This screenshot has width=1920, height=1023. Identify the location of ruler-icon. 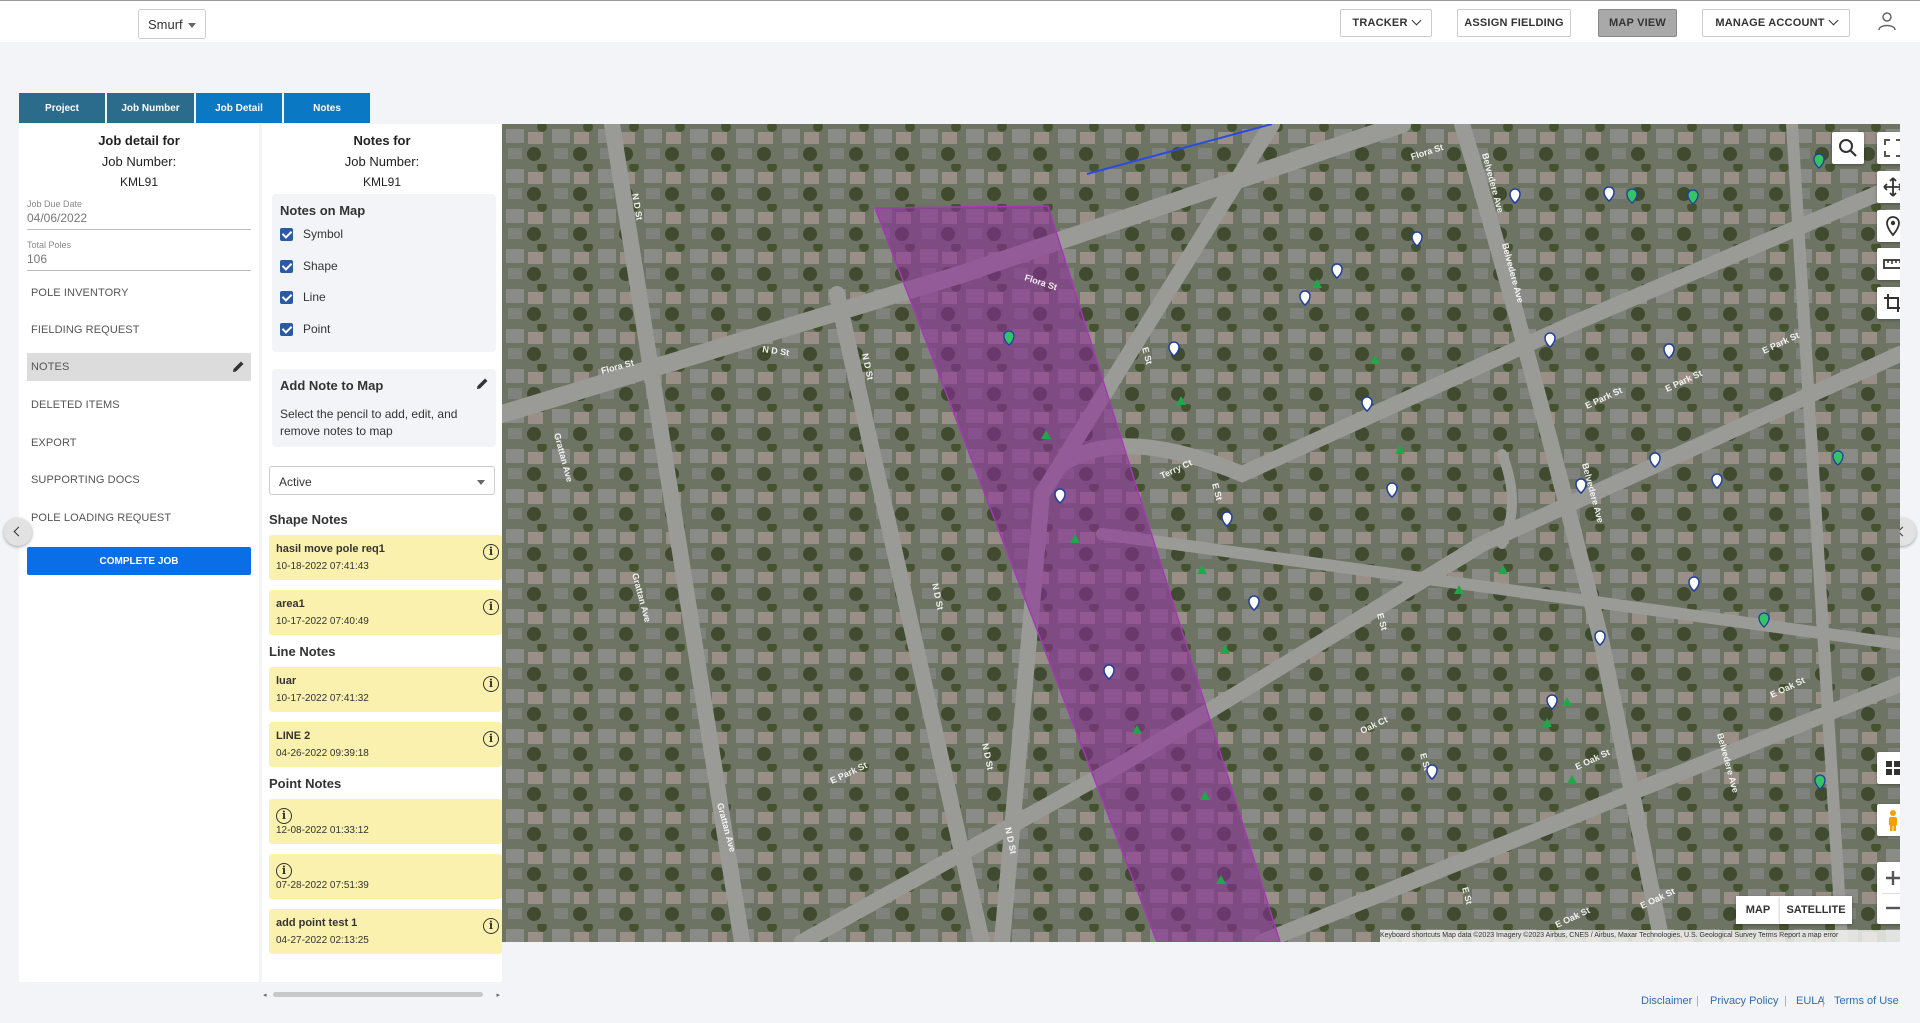
(1891, 264).